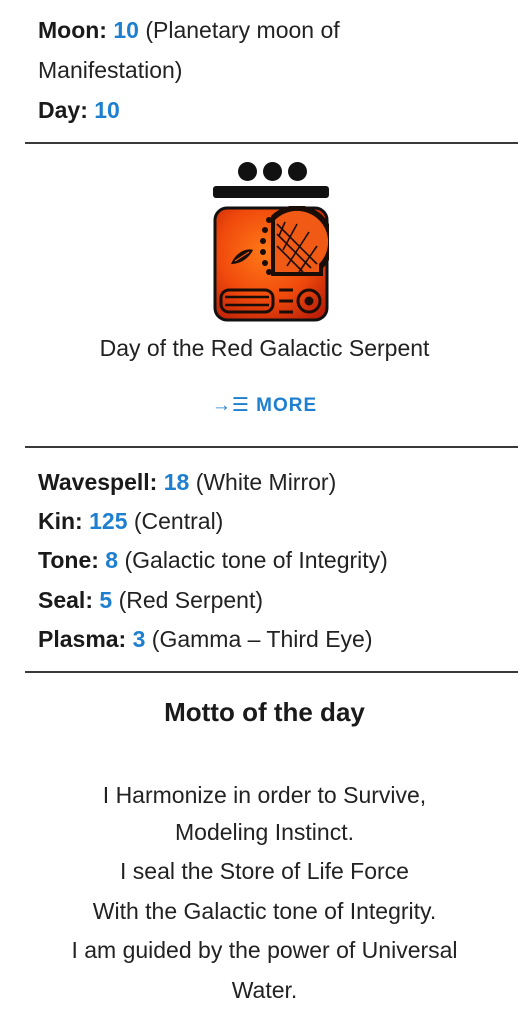  What do you see at coordinates (264, 871) in the screenshot?
I see `motto-line: I seal the Store of Life Force` at bounding box center [264, 871].